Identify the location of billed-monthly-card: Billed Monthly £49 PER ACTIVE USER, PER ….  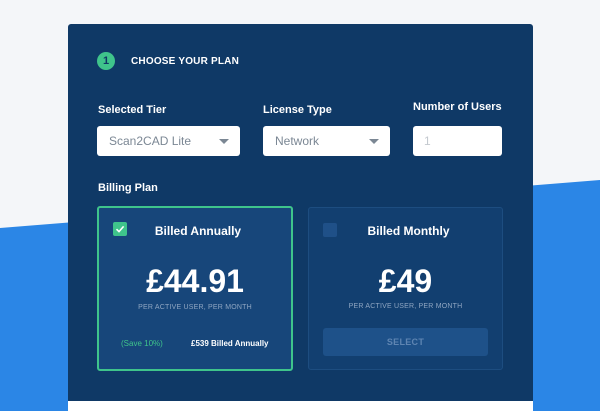
(405, 288).